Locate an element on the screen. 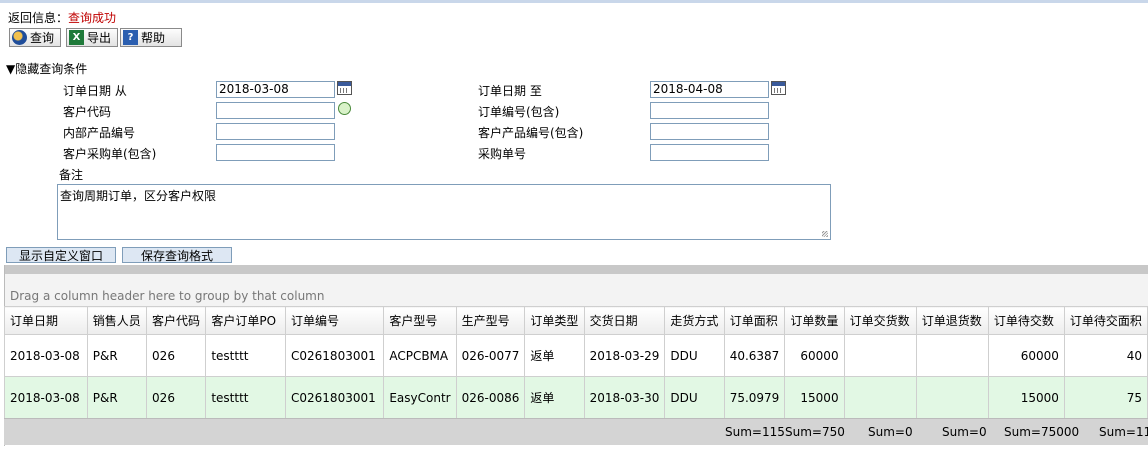 This screenshot has height=467, width=1148. cell: EasyContr is located at coordinates (420, 397).